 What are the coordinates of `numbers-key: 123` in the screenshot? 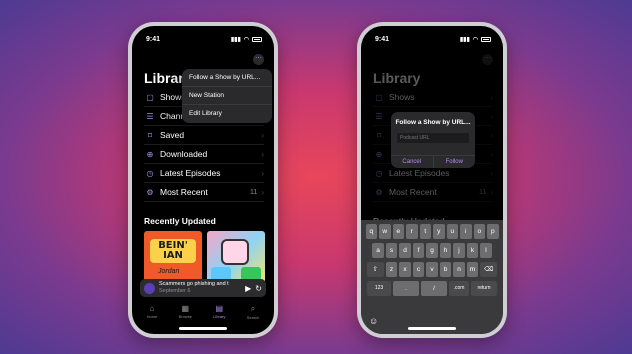 It's located at (379, 288).